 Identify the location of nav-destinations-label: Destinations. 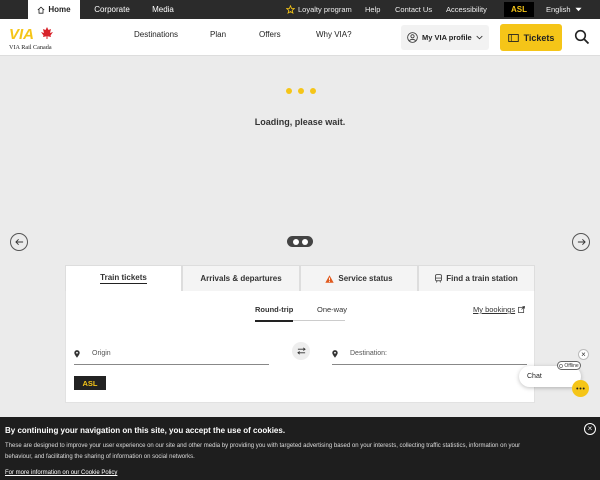
(156, 34).